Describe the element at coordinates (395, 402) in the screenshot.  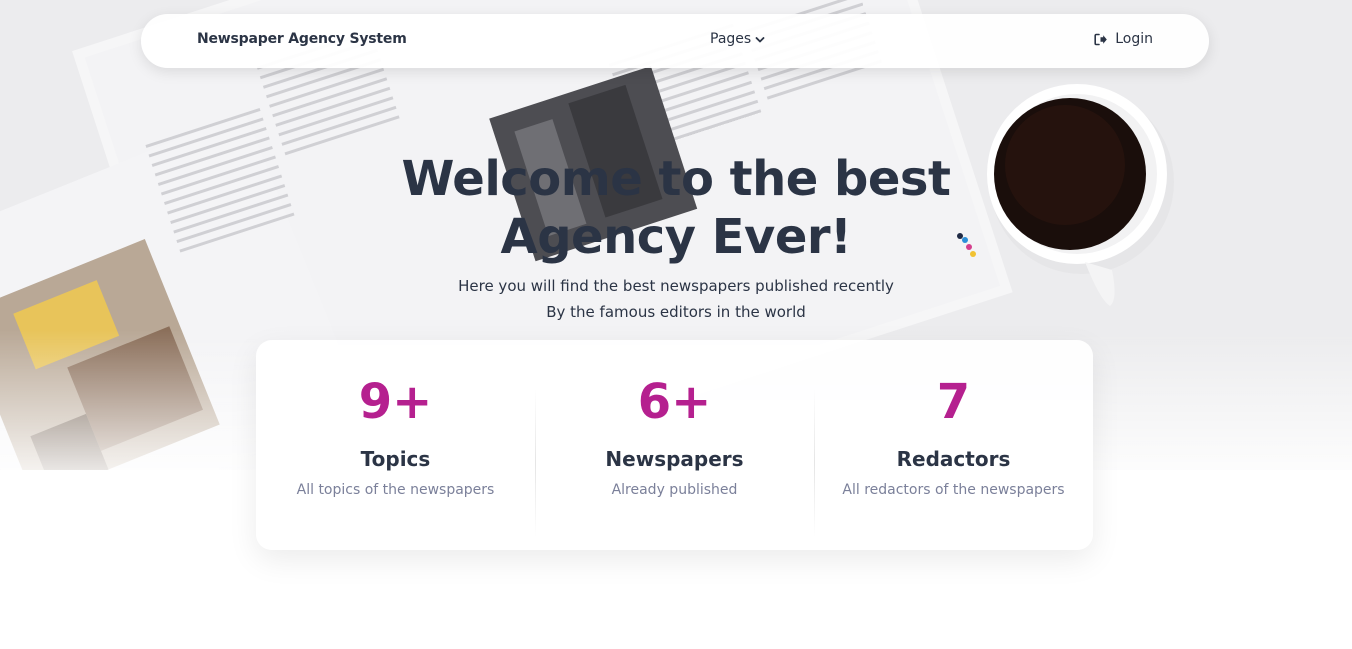
I see `stat-value: 9+` at that location.